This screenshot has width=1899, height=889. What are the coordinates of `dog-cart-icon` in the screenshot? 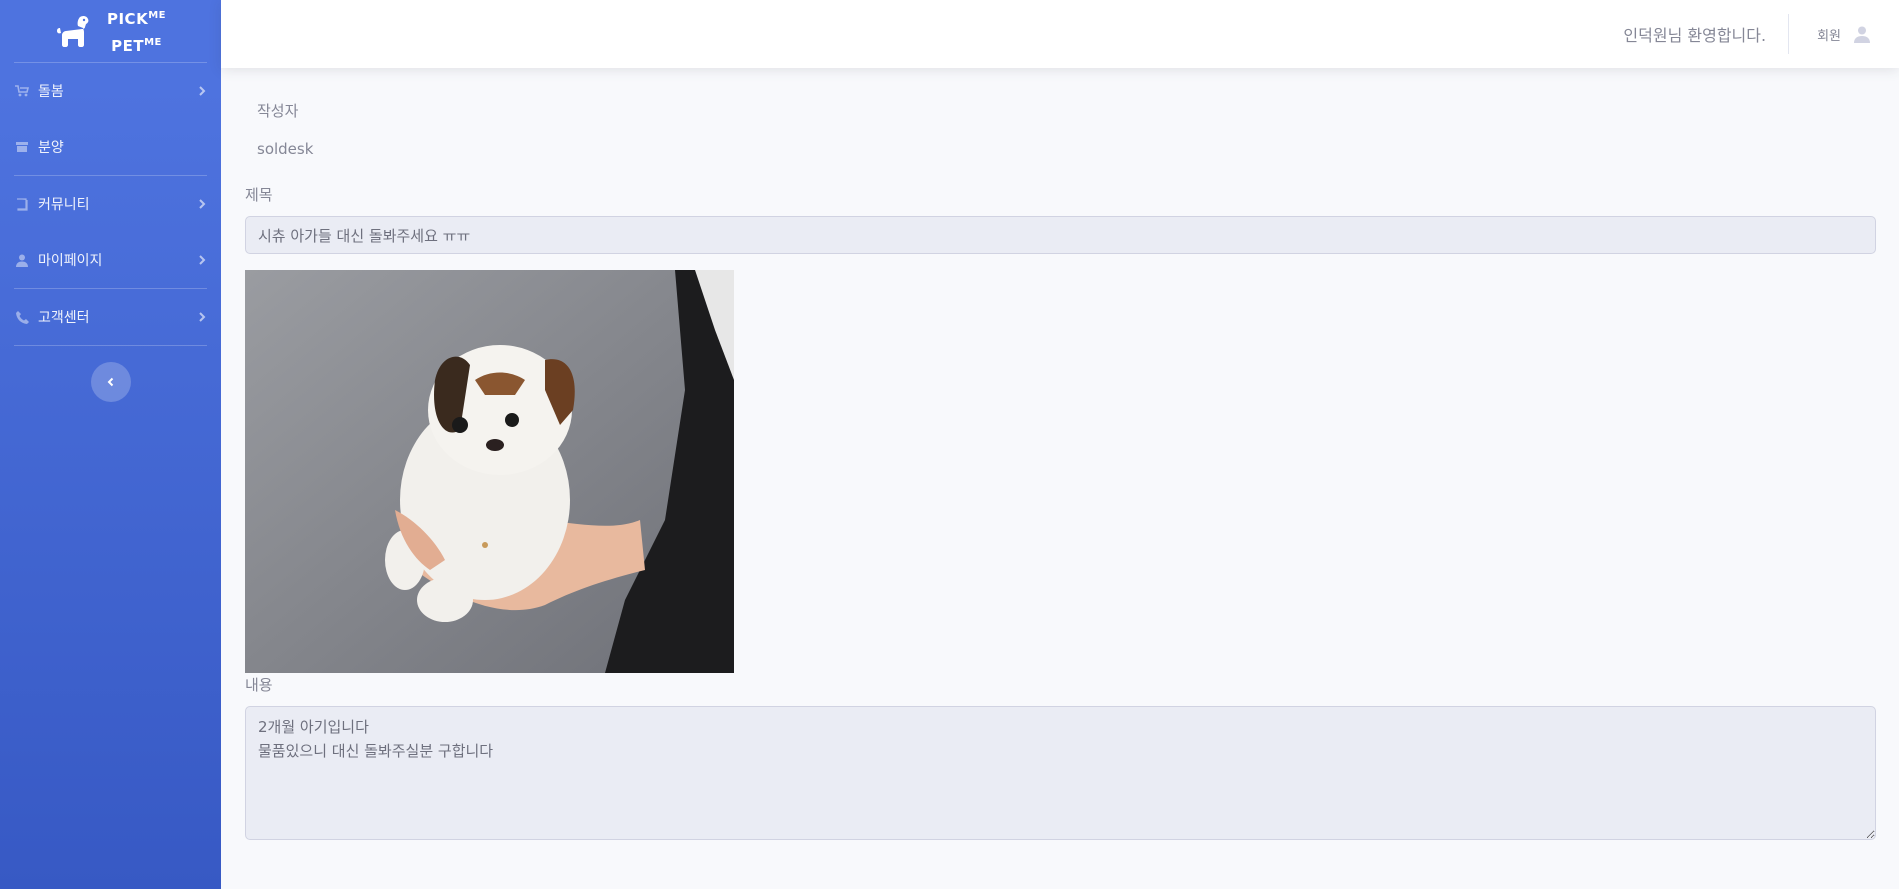 It's located at (22, 91).